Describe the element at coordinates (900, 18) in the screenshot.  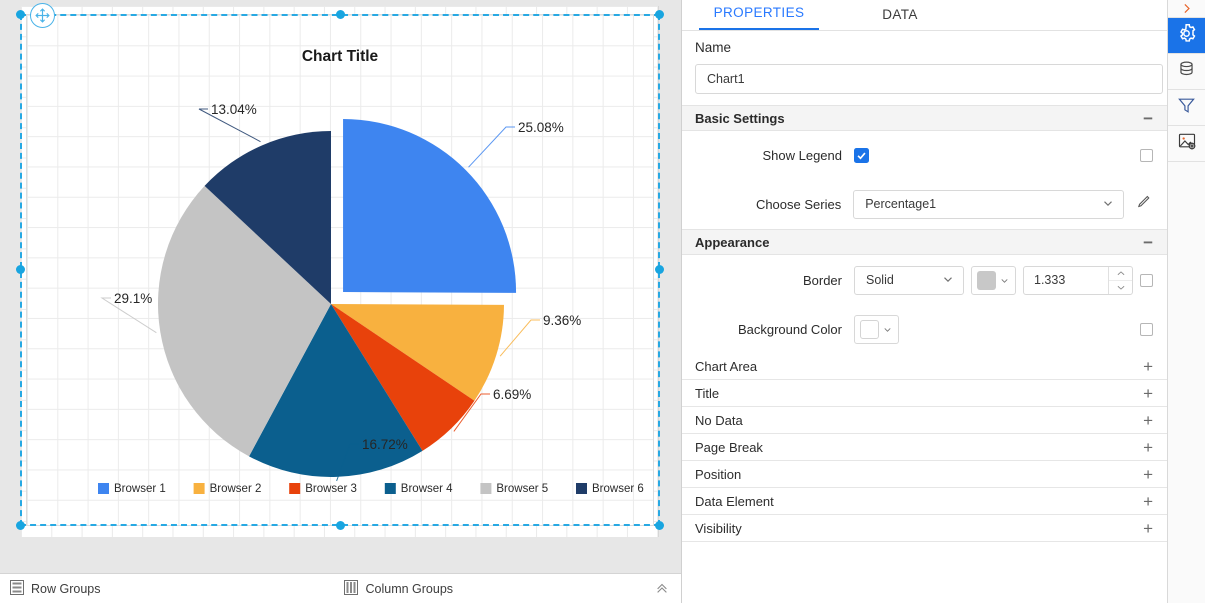
I see `tab-data: DATA` at that location.